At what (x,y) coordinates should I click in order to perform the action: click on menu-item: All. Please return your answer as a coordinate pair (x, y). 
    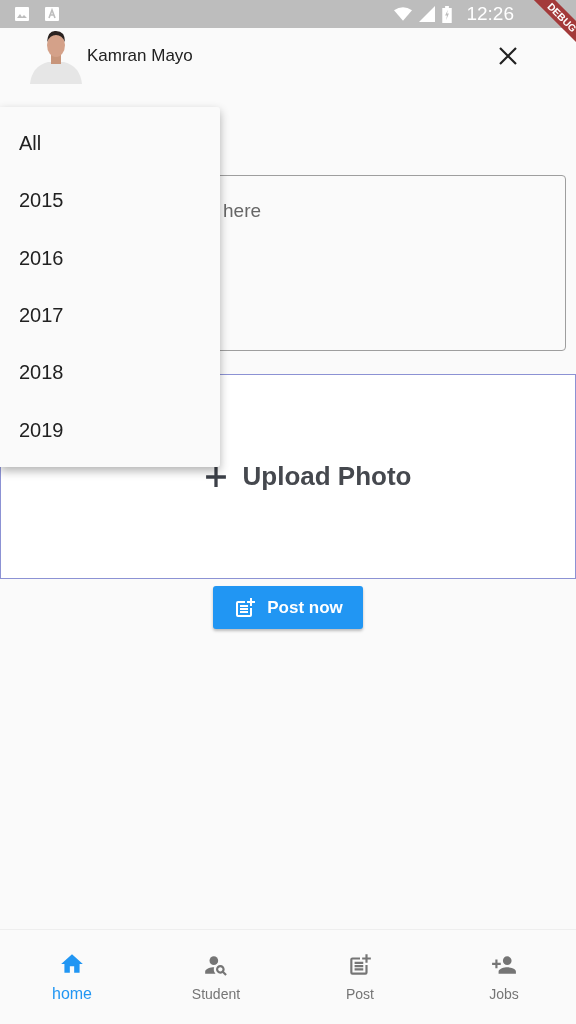
    Looking at the image, I should click on (110, 144).